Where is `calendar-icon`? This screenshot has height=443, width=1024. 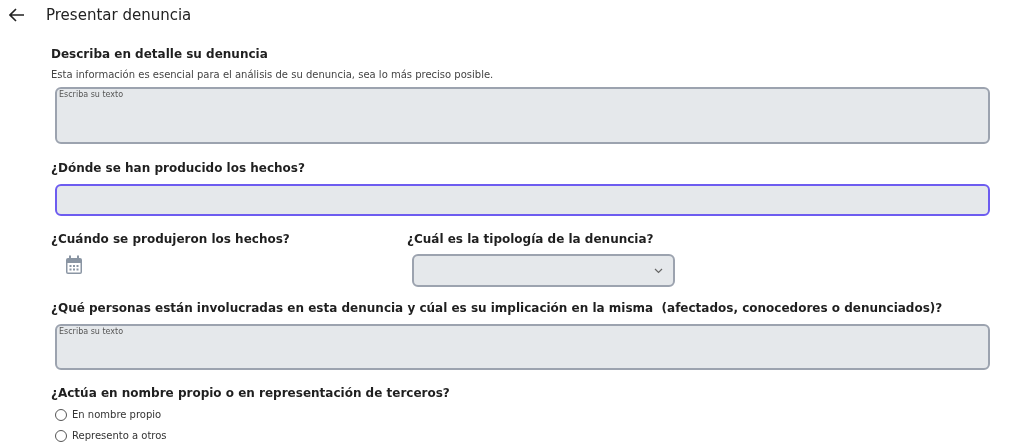 calendar-icon is located at coordinates (74, 265).